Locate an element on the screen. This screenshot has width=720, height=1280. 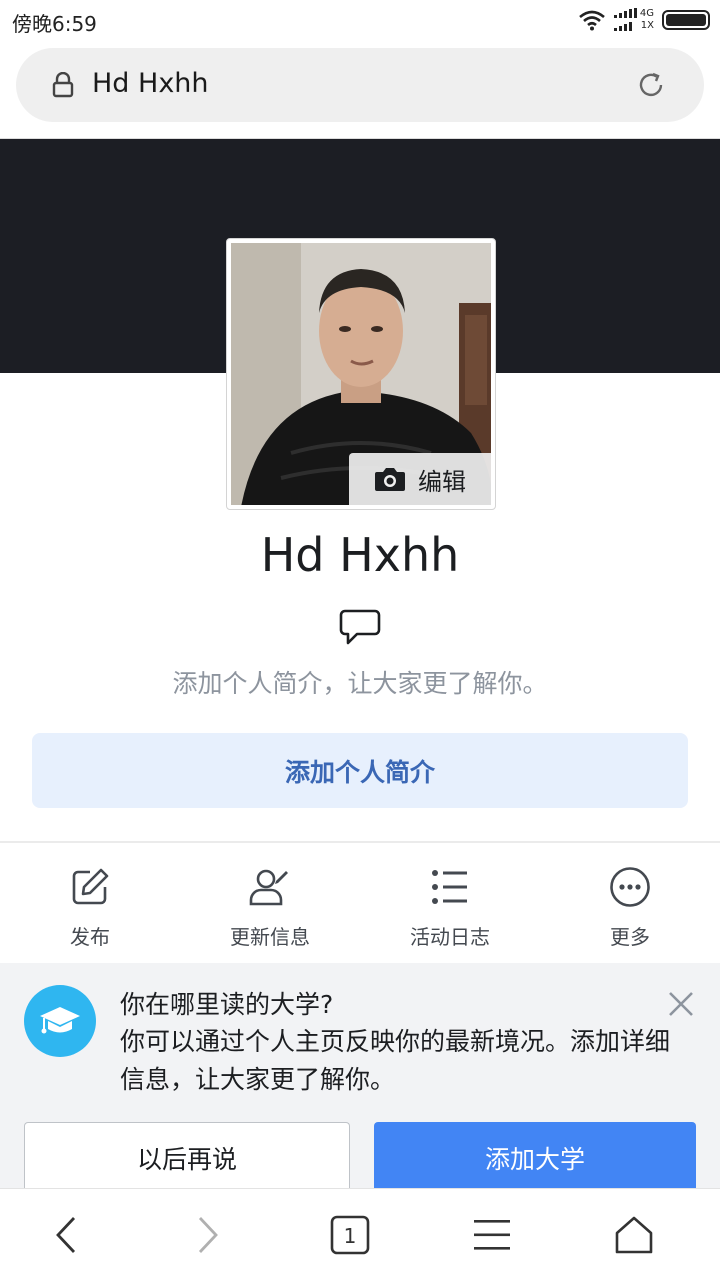
more-icon is located at coordinates (630, 887).